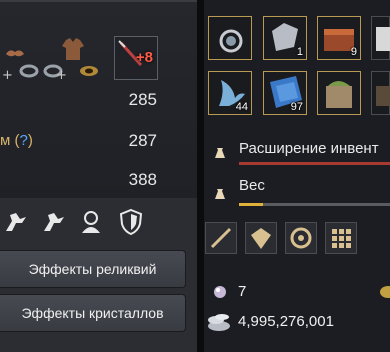 This screenshot has width=390, height=352. What do you see at coordinates (200, 176) in the screenshot?
I see `panel-divider` at bounding box center [200, 176].